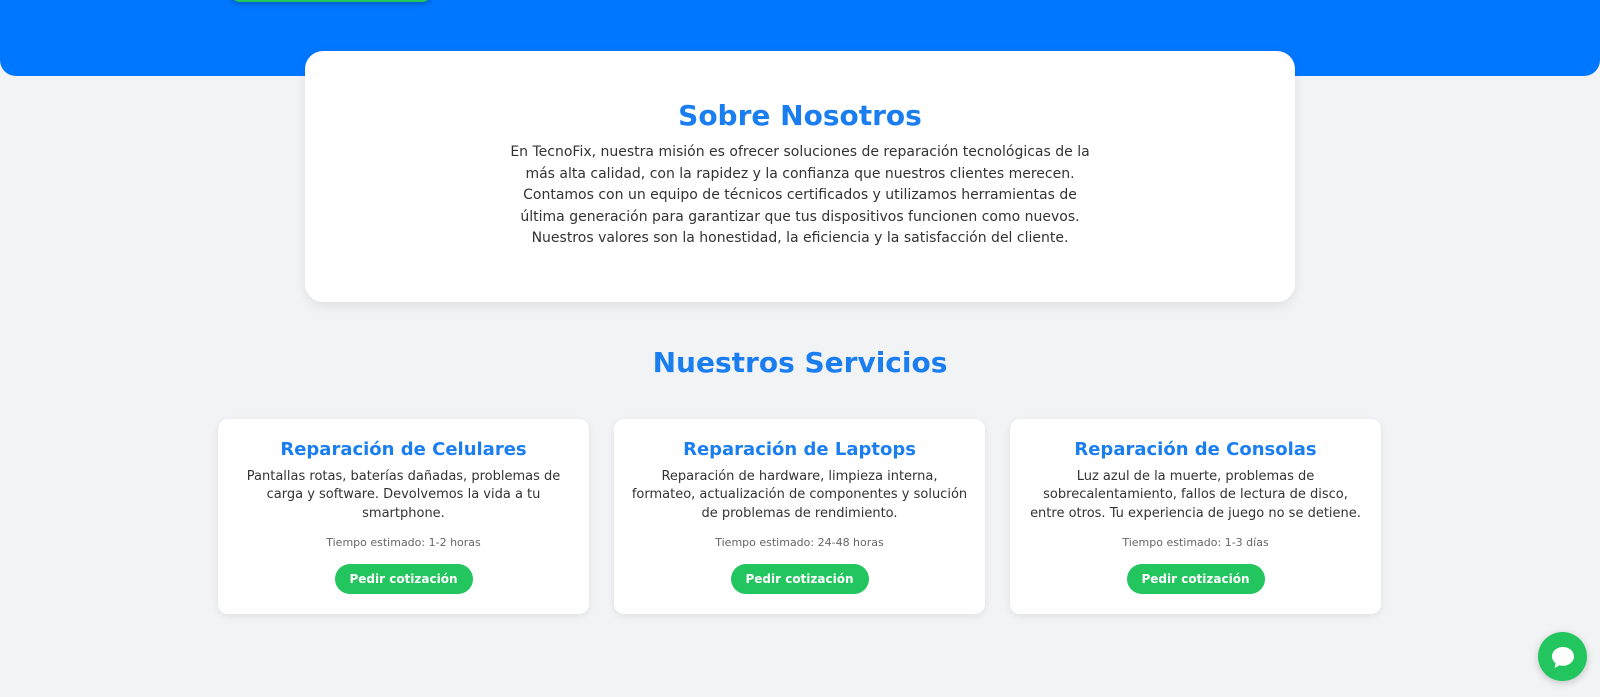 The image size is (1600, 697). I want to click on service-card-title: Reparación de Consolas, so click(1195, 449).